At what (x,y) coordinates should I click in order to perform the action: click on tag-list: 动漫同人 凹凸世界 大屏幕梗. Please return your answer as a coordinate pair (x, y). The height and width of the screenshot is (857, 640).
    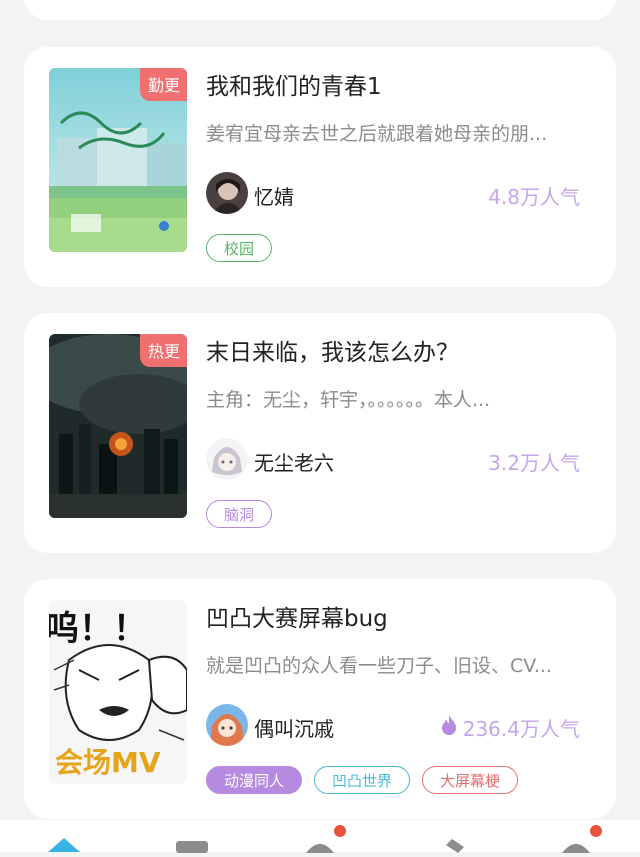
    Looking at the image, I should click on (362, 780).